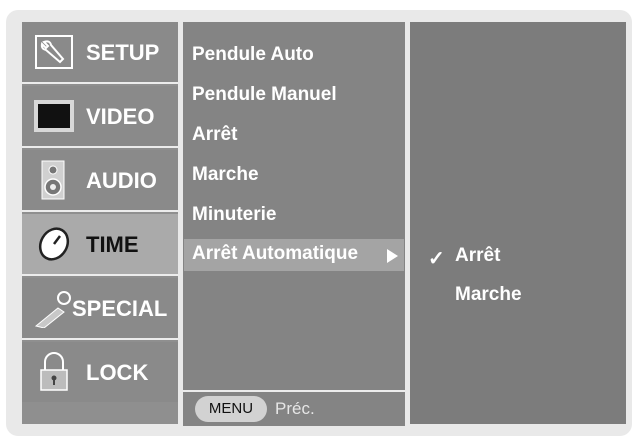  I want to click on wrench-icon, so click(54, 52).